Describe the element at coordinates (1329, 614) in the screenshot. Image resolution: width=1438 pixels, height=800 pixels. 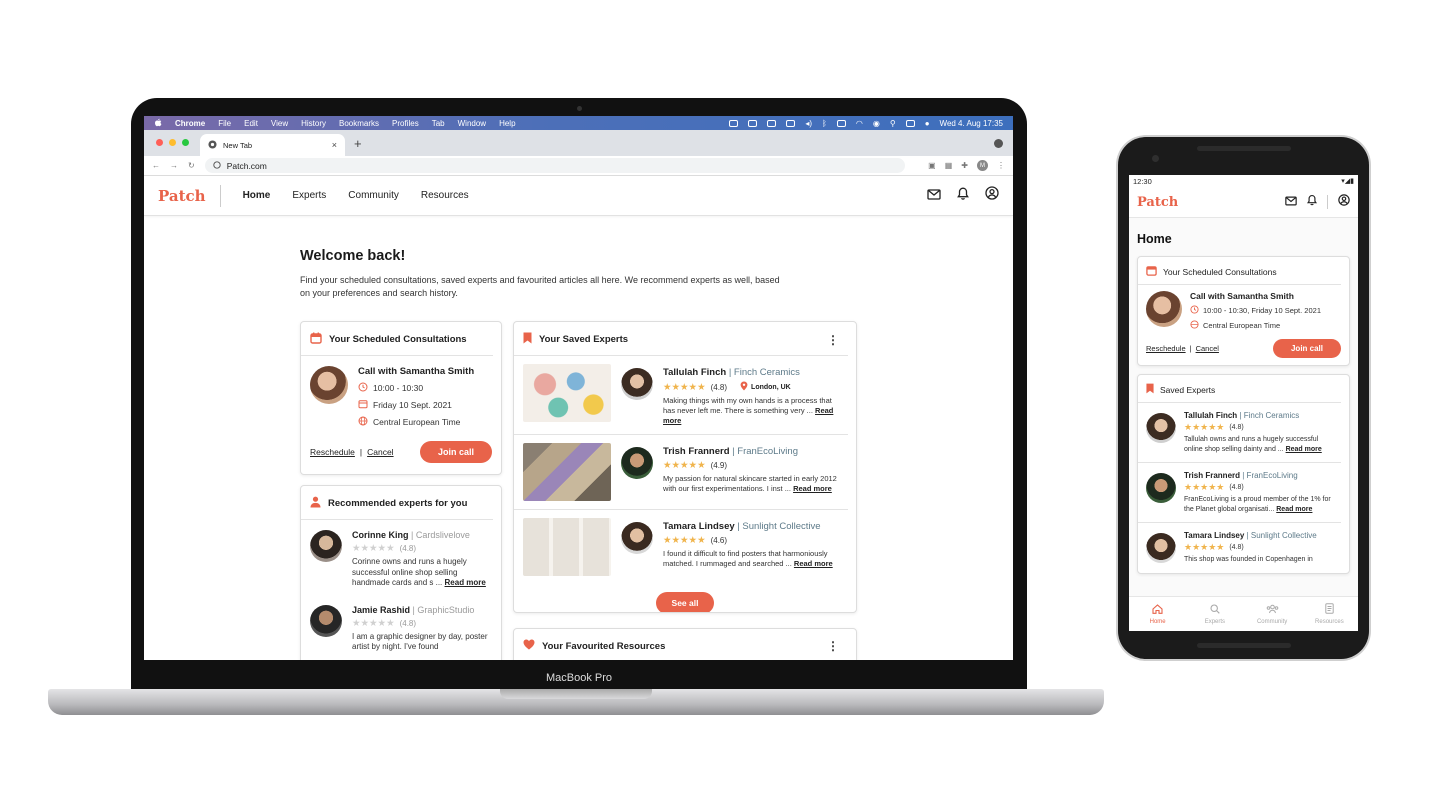
I see `bottom-nav-resources: Resources` at that location.